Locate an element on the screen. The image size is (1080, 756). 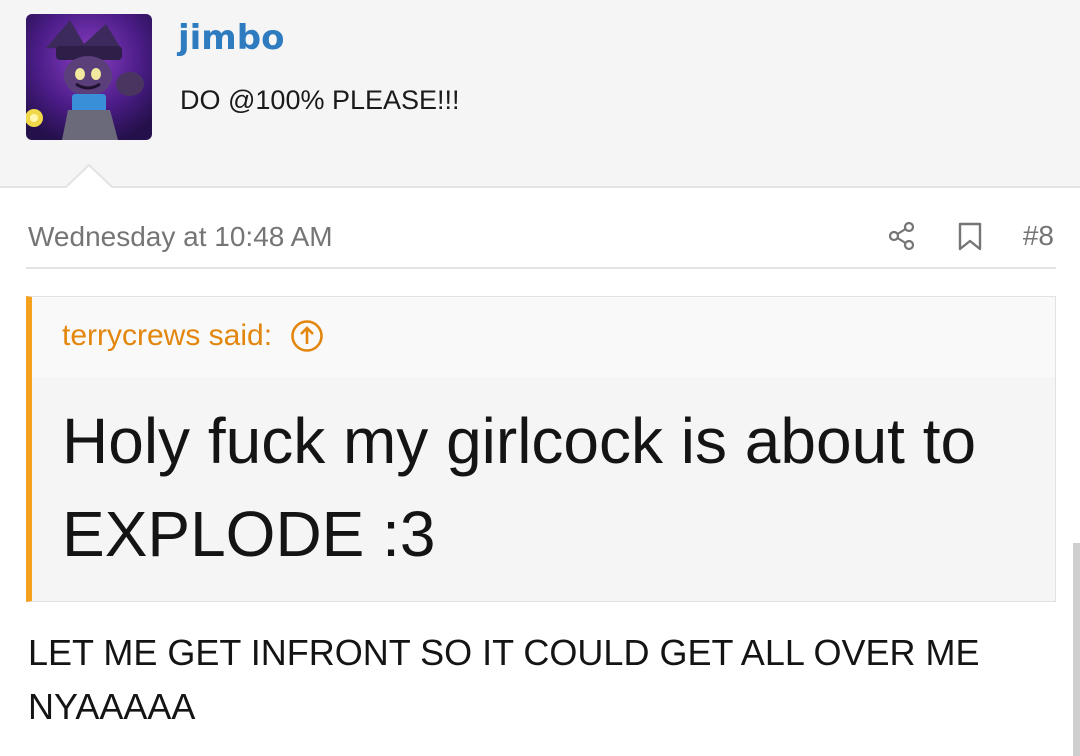
post-date: Wednesday at 10:48 AM is located at coordinates (180, 237).